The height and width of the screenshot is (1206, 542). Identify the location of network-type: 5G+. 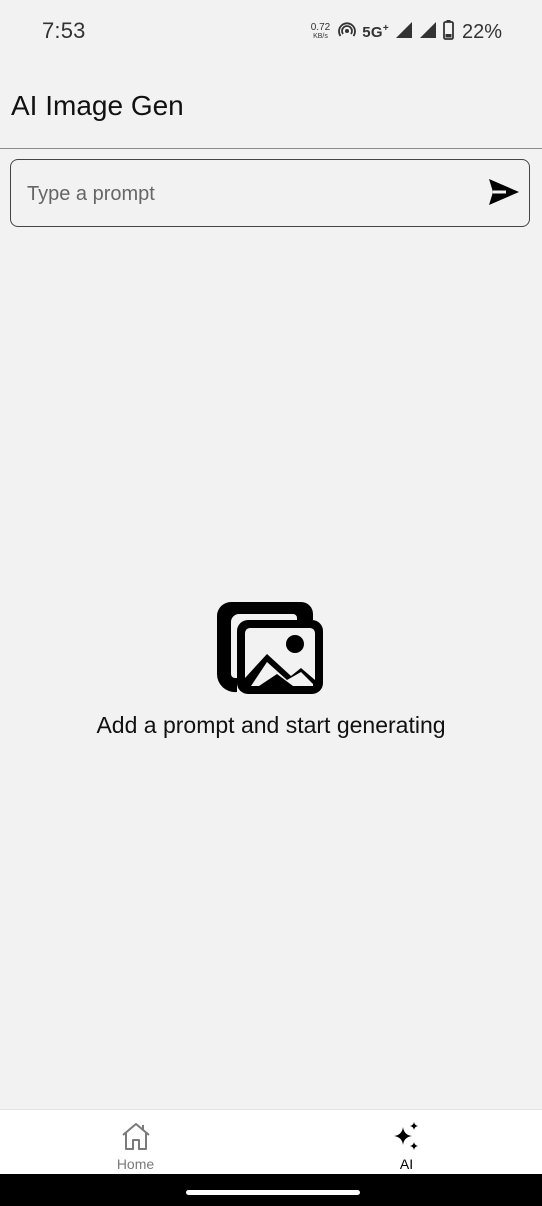
(375, 32).